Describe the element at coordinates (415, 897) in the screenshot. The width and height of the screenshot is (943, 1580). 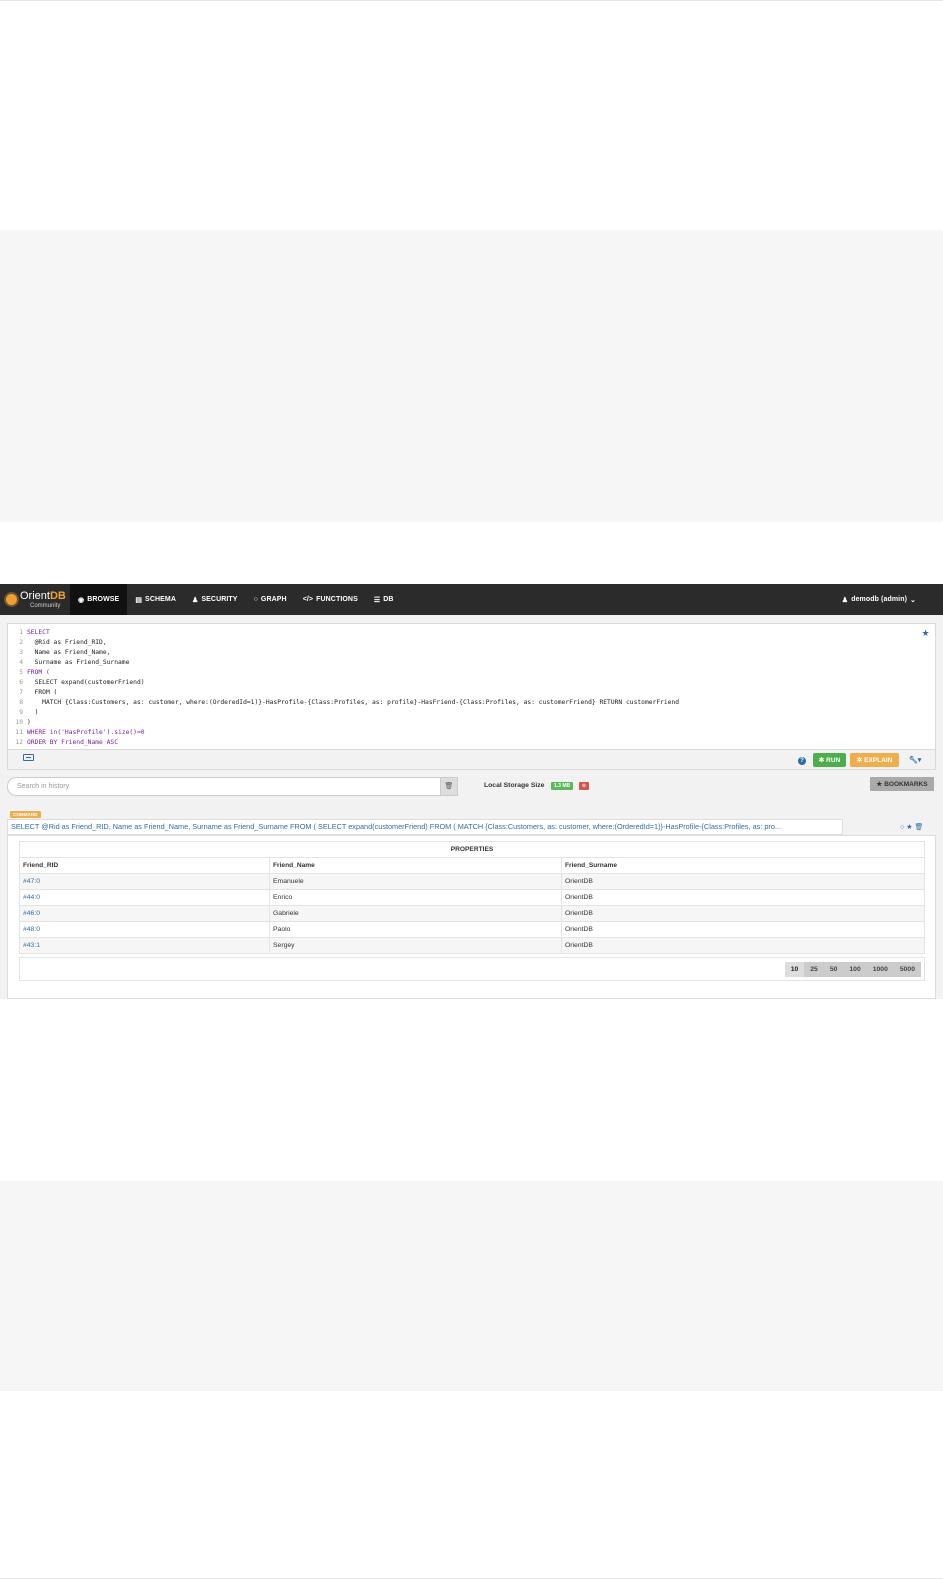
I see `table-cell: Enrico` at that location.